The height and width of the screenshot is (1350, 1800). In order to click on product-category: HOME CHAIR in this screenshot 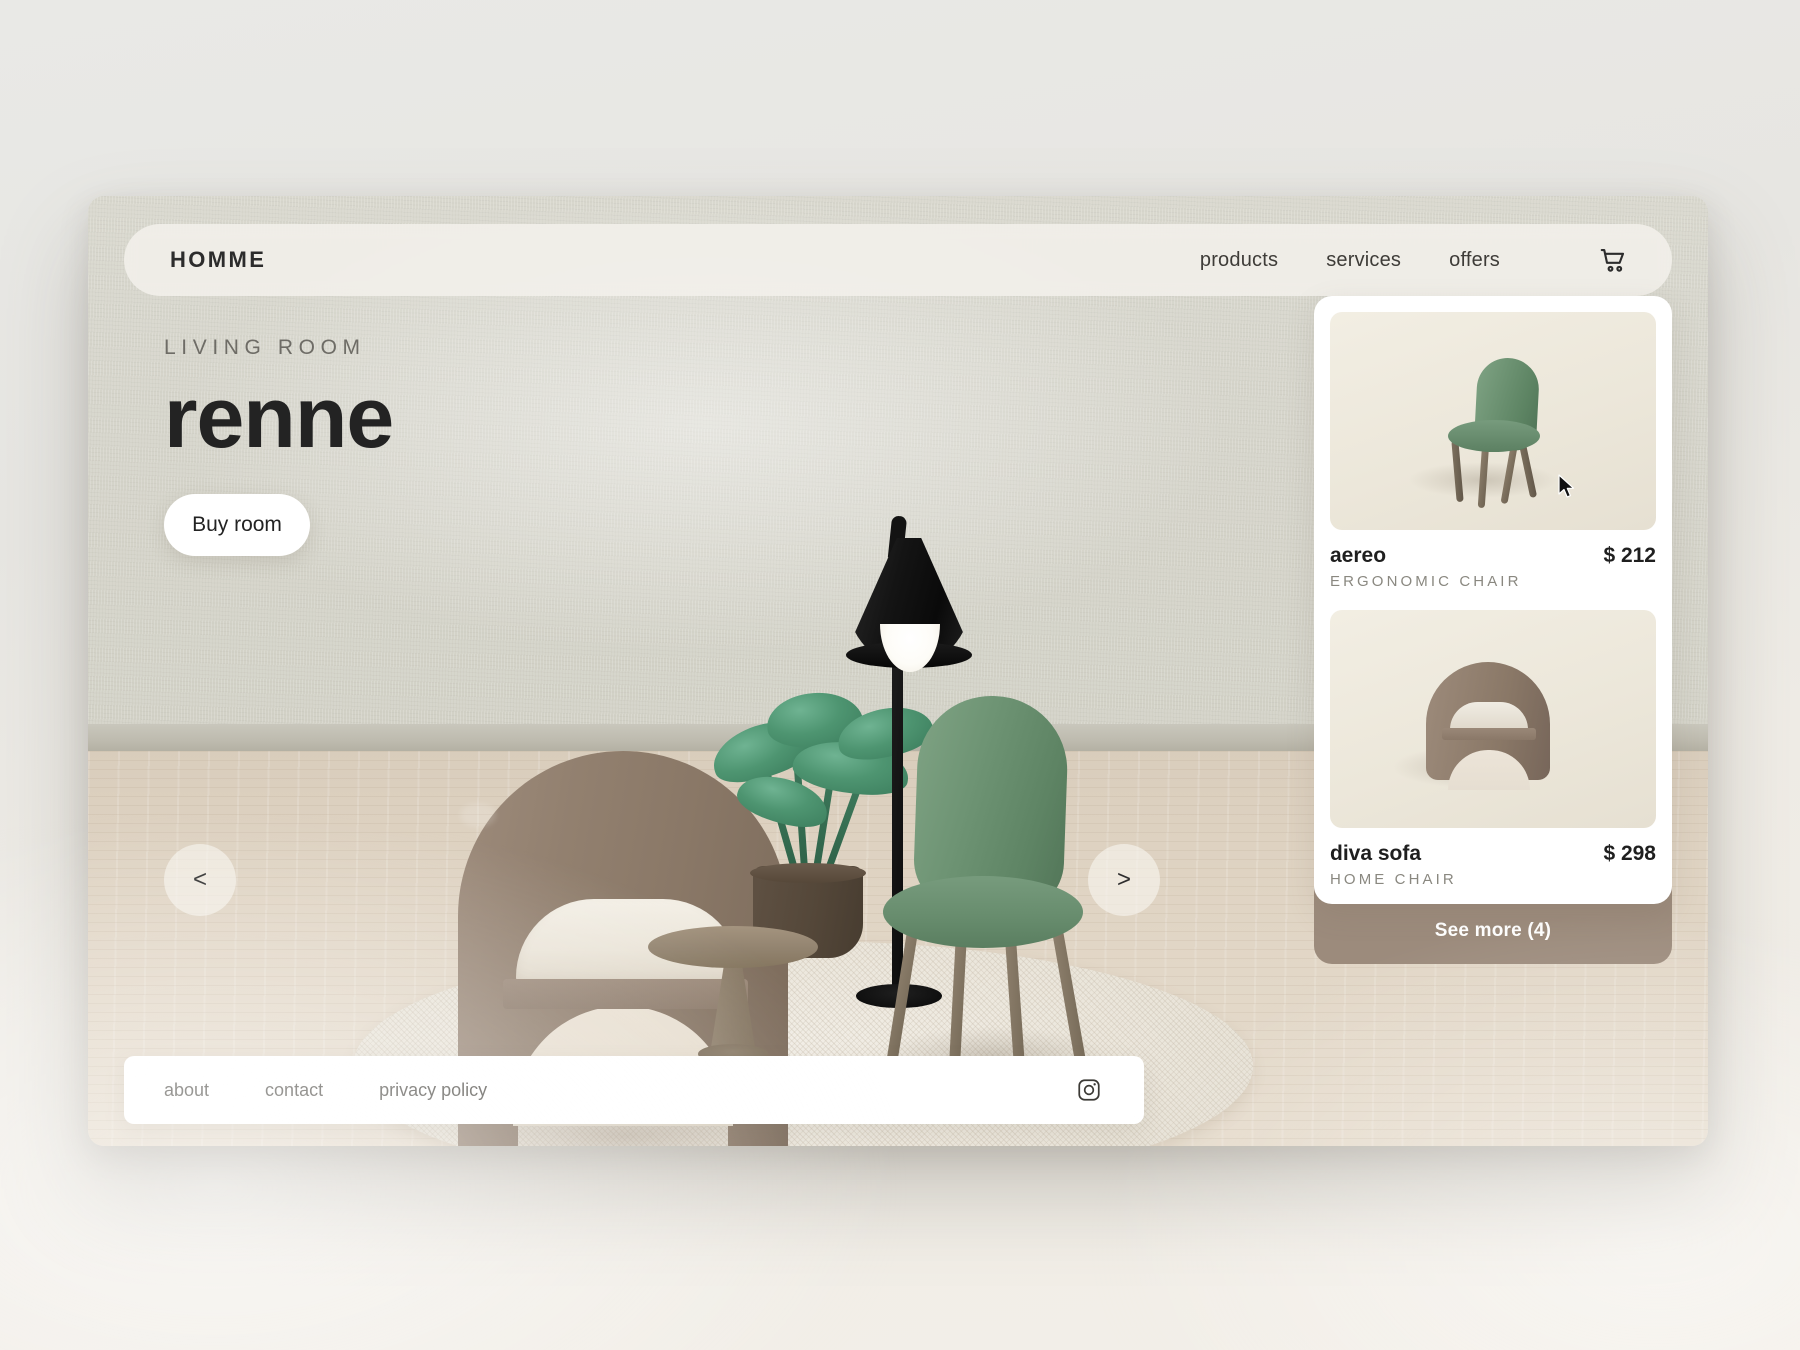, I will do `click(1393, 879)`.